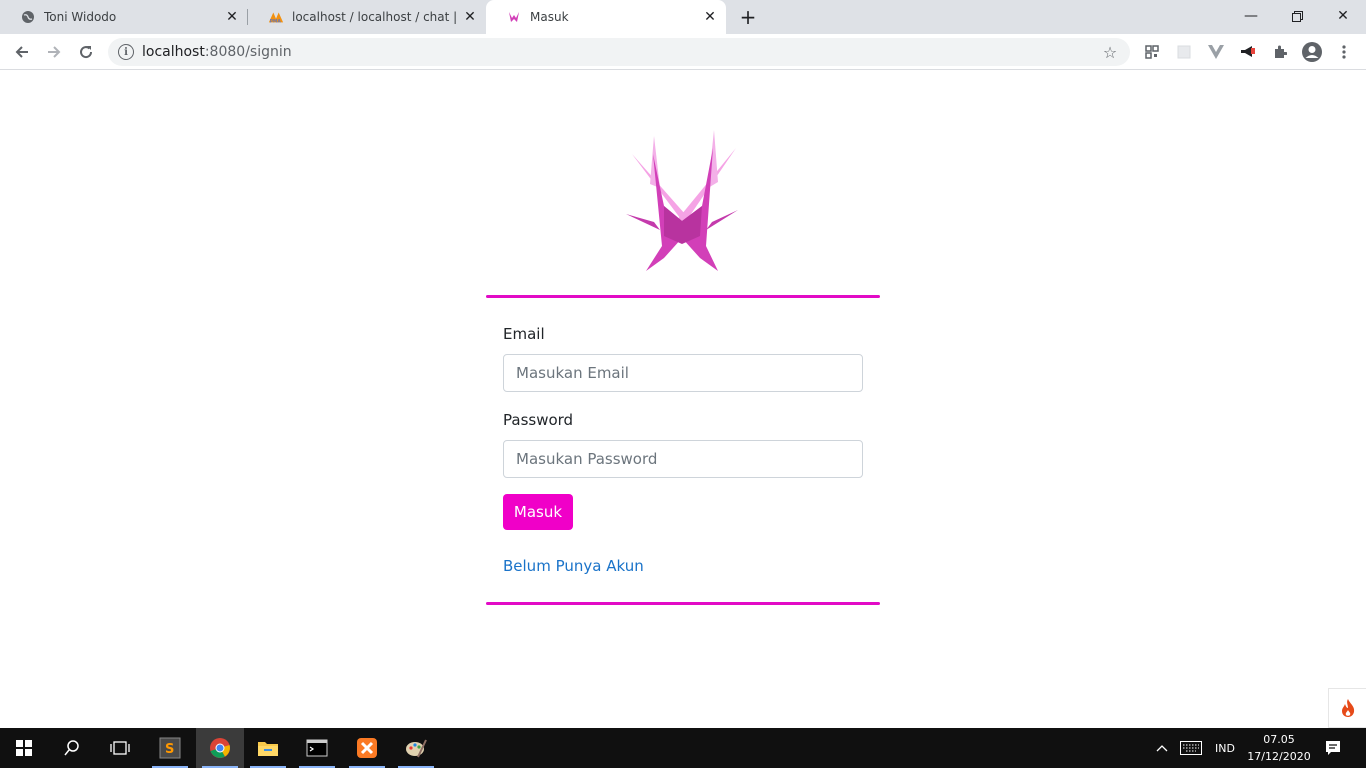  I want to click on terminal-icon, so click(317, 748).